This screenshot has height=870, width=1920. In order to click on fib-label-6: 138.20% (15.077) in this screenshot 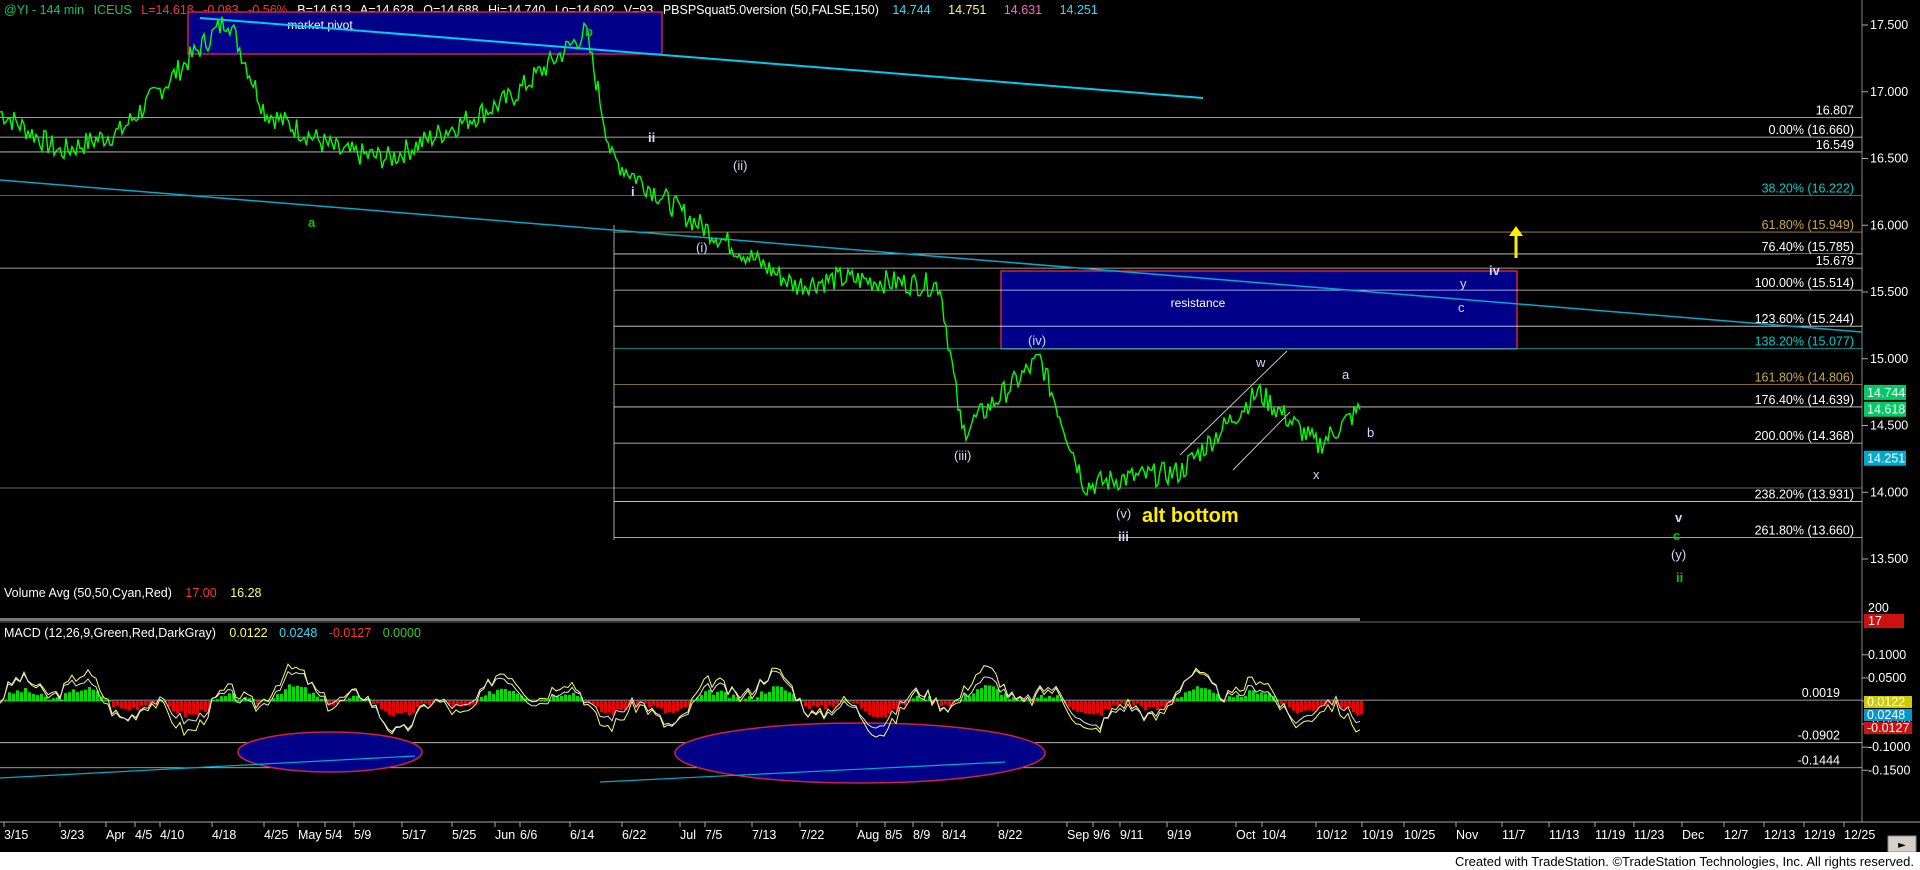, I will do `click(1804, 341)`.